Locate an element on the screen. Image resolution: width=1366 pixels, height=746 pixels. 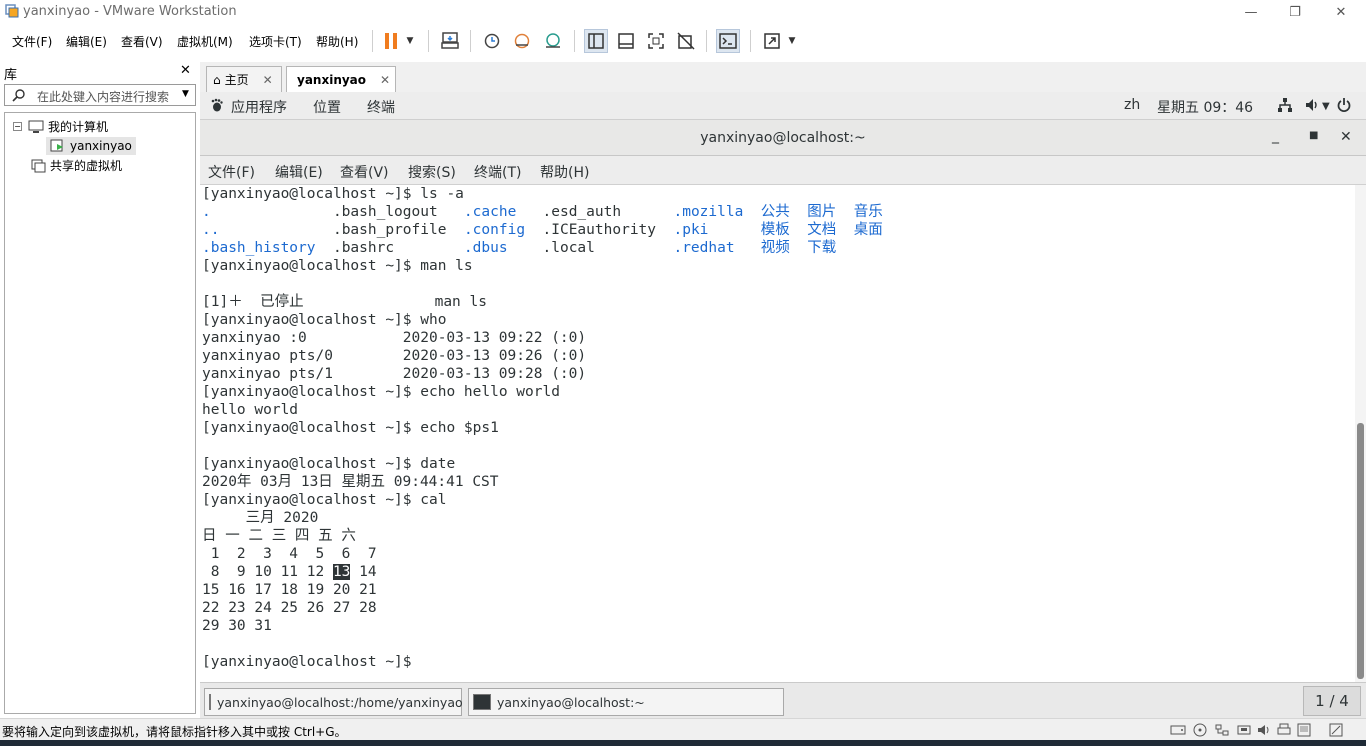
terminal-scrollbar is located at coordinates (1360, 433).